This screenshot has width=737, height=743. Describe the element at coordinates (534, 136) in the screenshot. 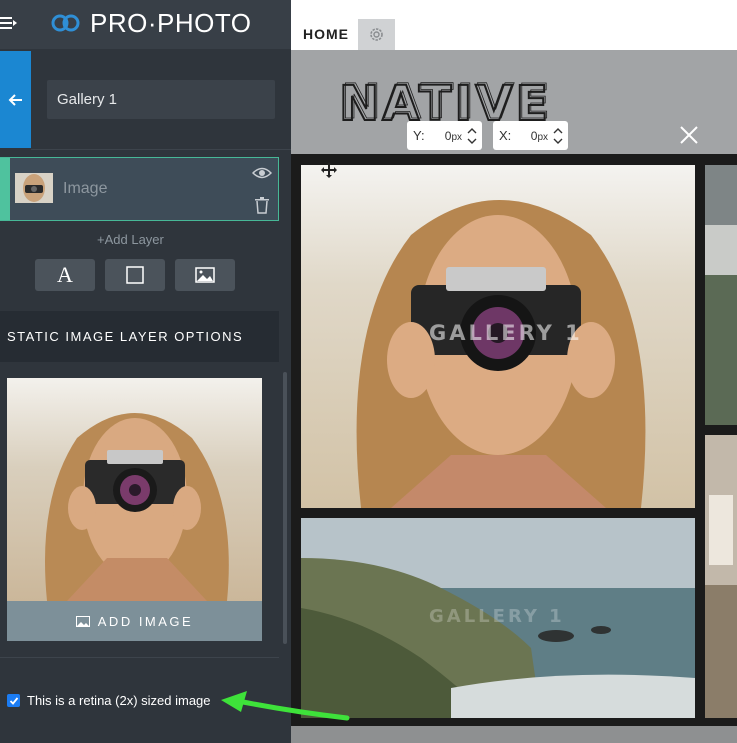

I see `x-value: 0px` at that location.